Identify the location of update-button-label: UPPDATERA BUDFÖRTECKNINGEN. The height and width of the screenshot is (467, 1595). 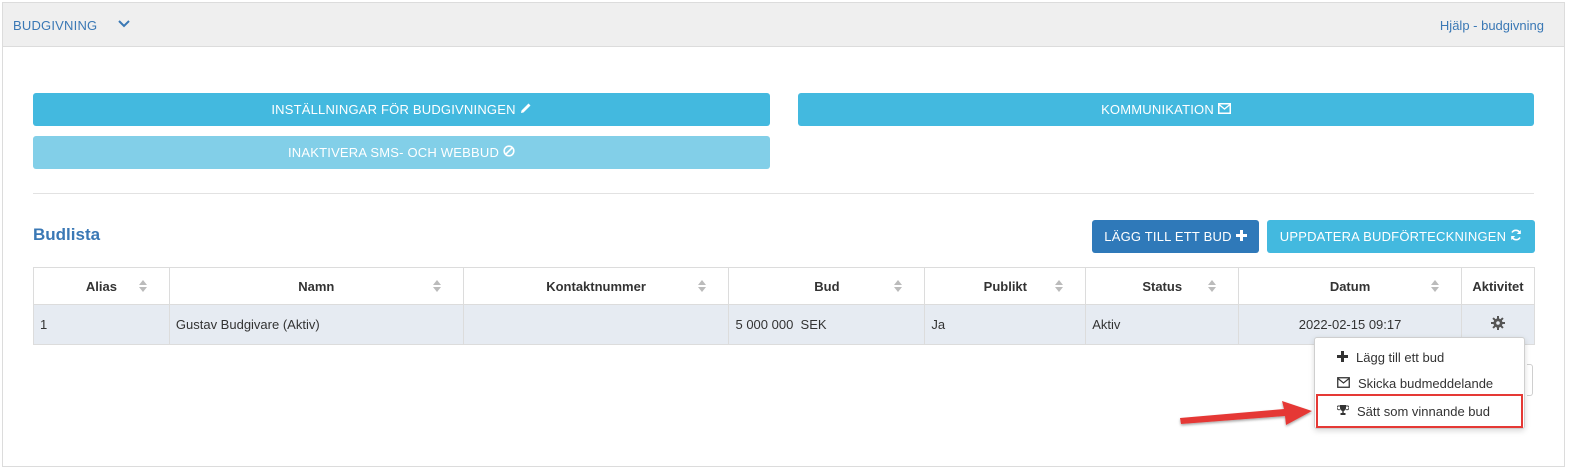
(1393, 236).